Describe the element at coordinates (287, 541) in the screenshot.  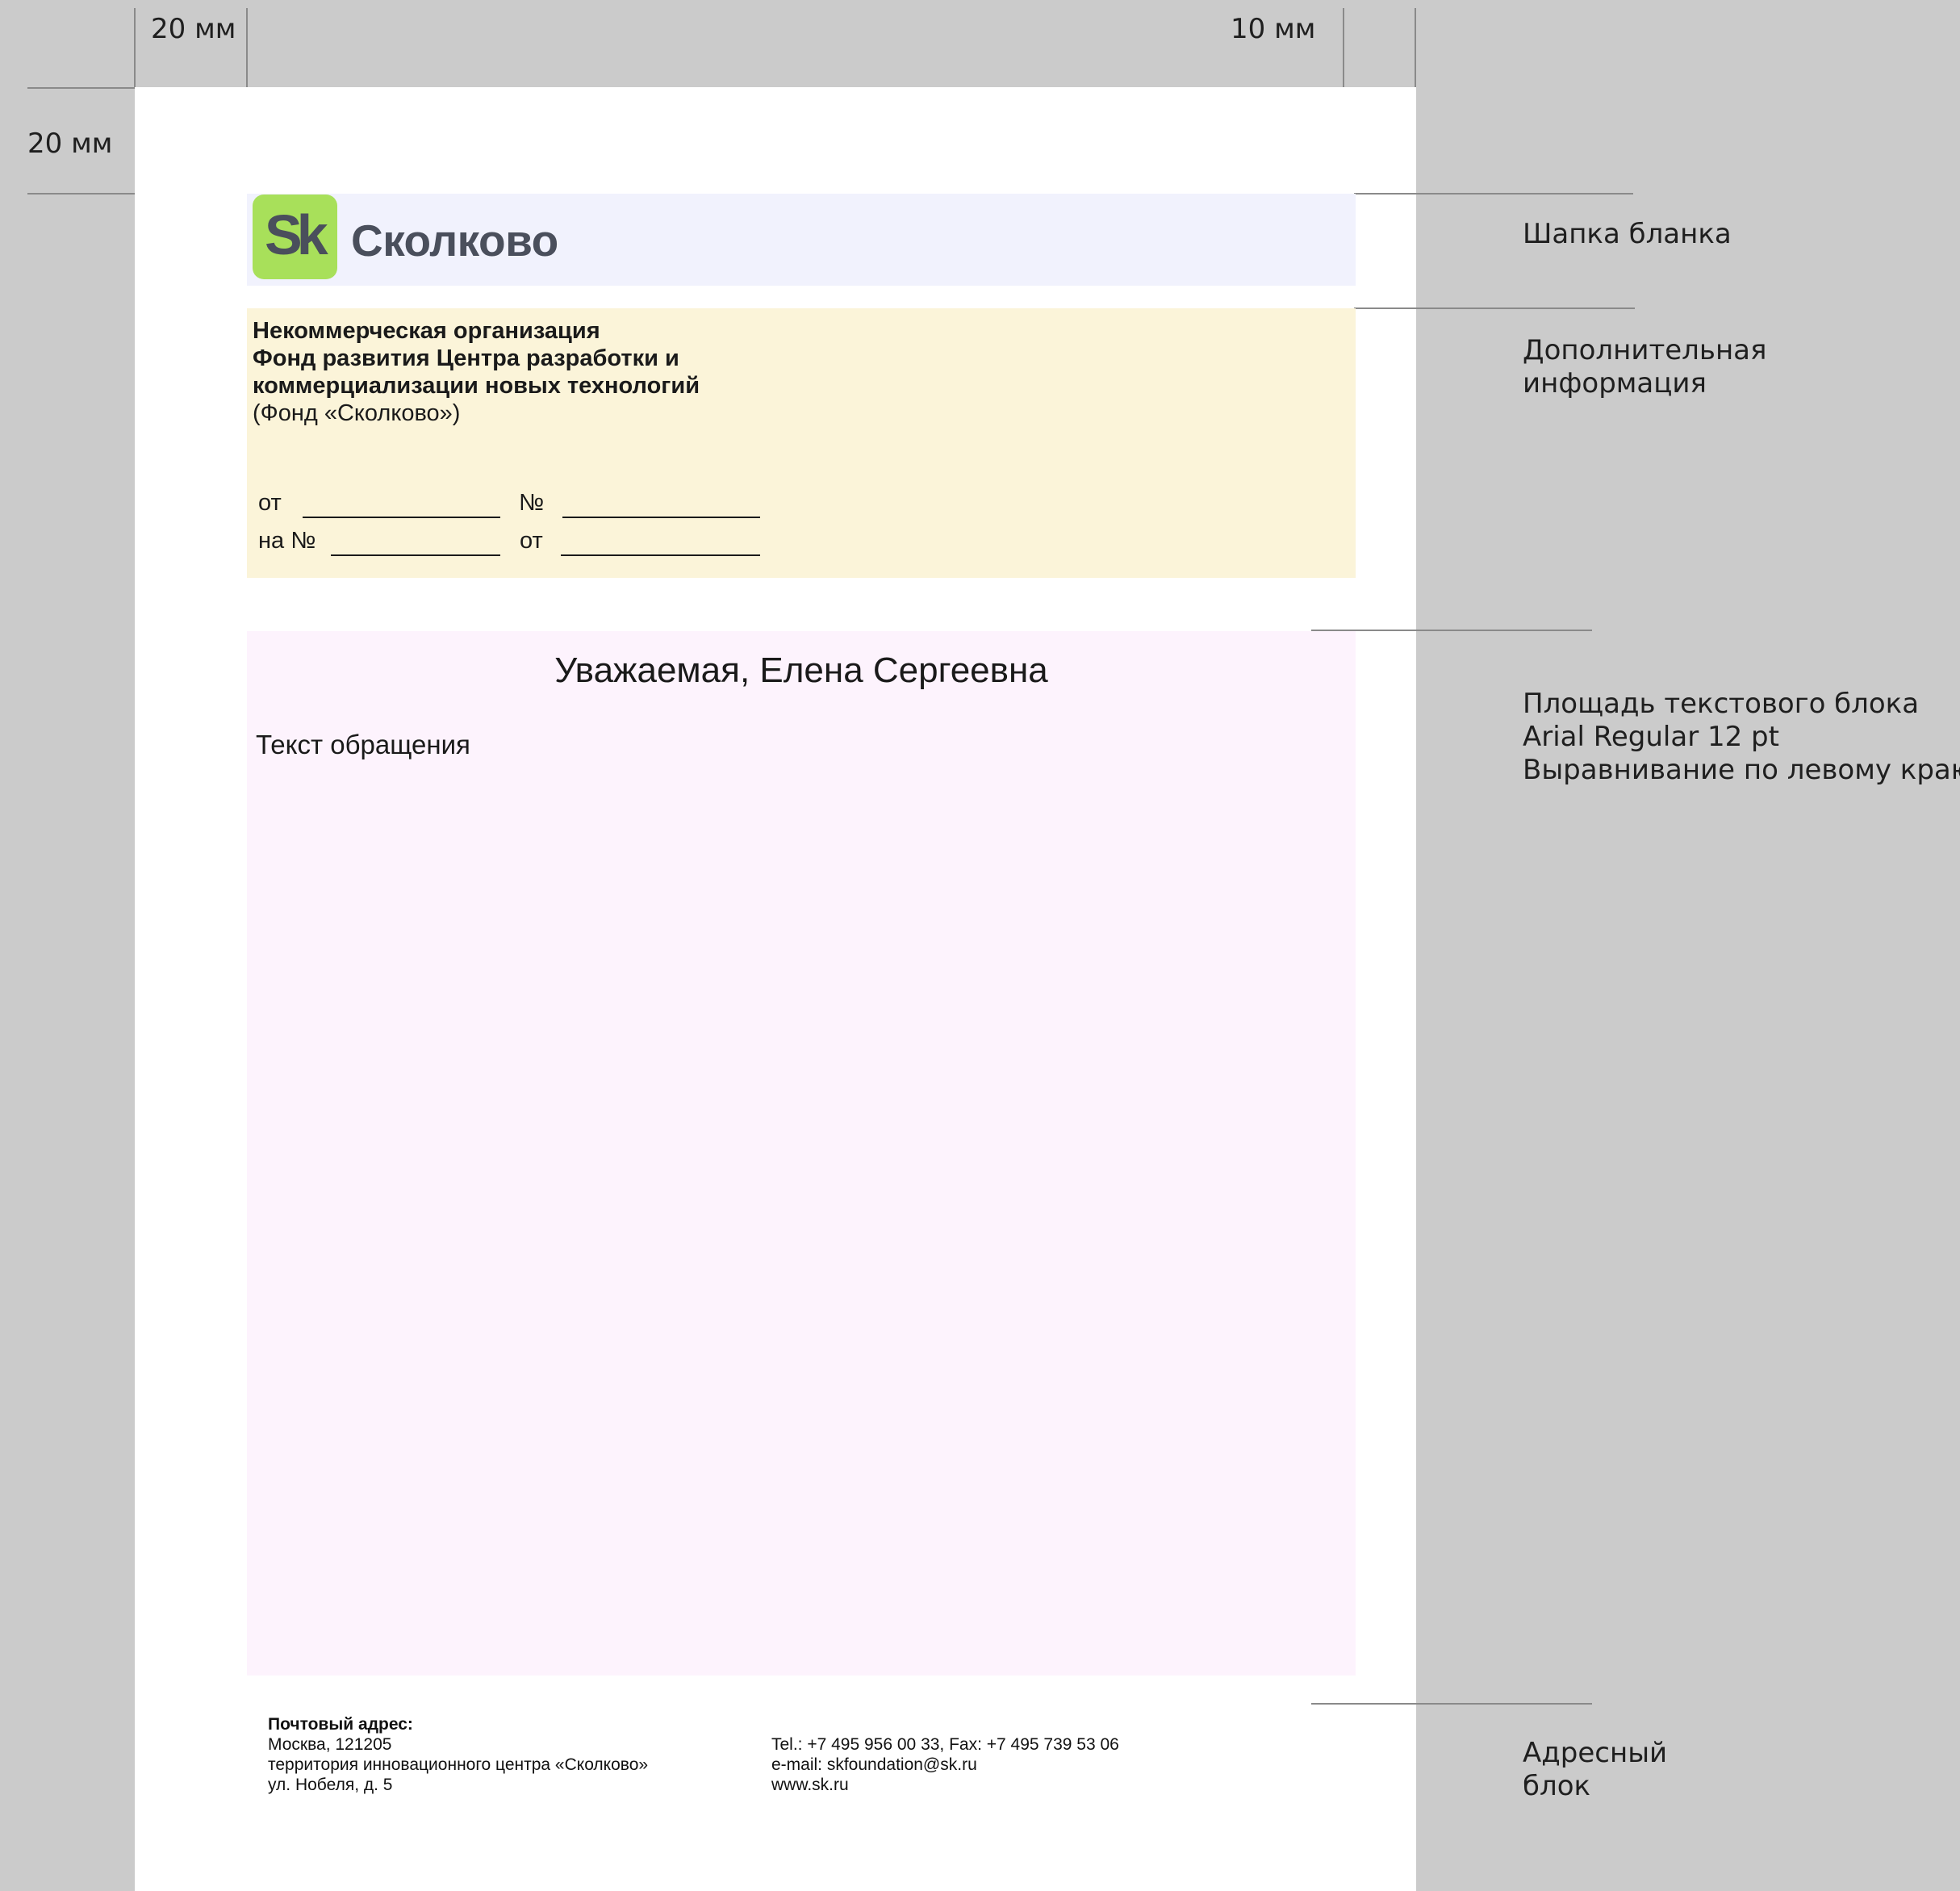
I see `ref-number-label: на №` at that location.